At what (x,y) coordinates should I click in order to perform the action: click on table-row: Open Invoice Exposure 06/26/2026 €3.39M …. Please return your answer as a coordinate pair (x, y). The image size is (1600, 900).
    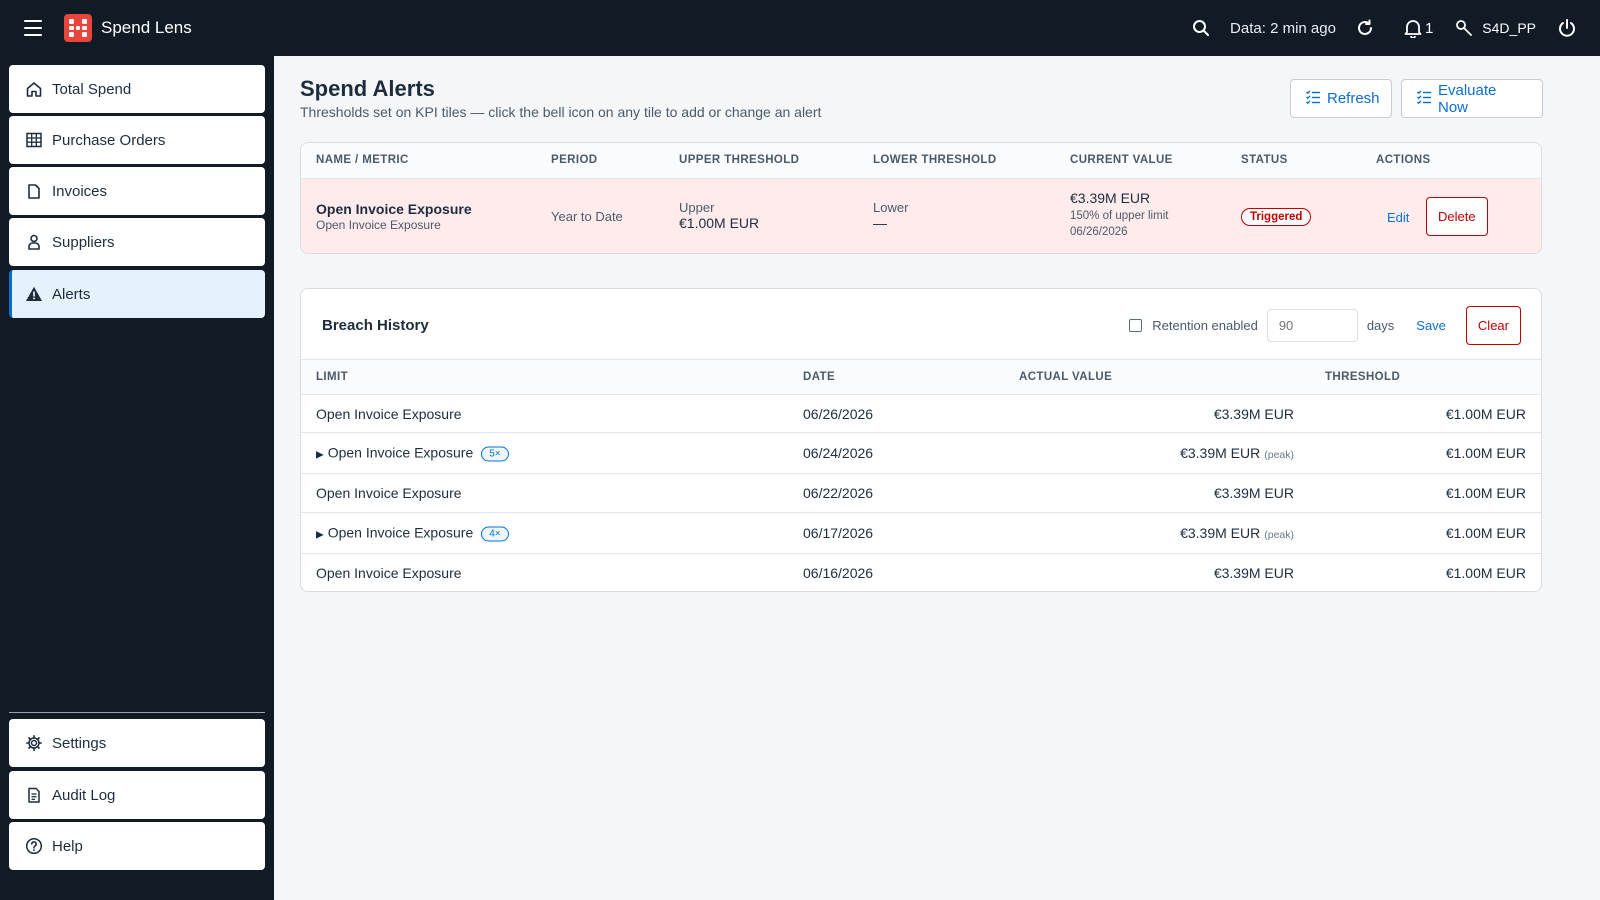
    Looking at the image, I should click on (921, 414).